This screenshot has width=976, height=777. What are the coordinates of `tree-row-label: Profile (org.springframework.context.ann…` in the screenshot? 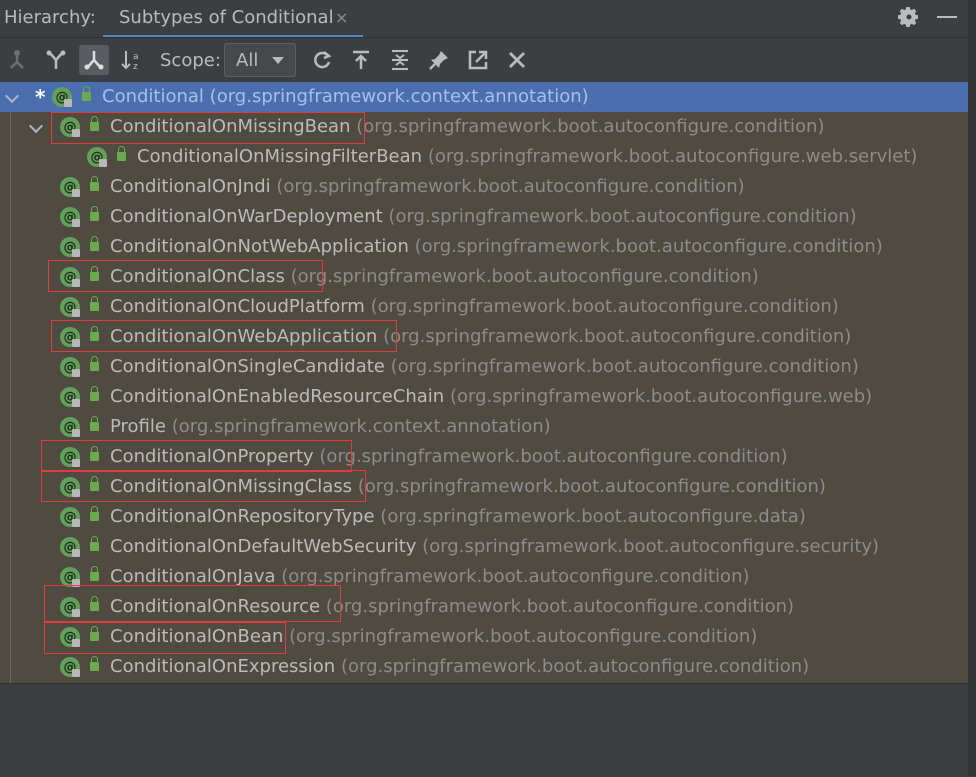 It's located at (330, 426).